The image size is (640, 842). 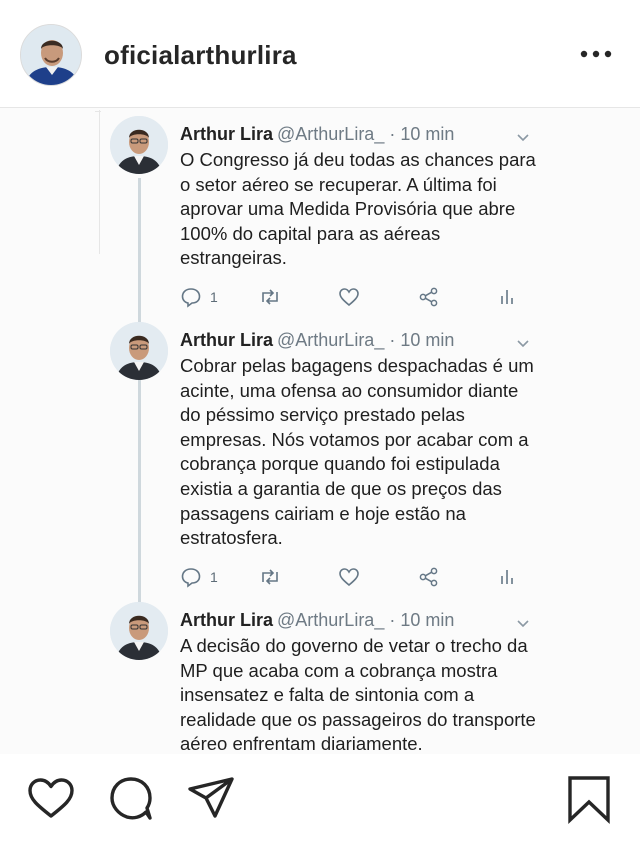 I want to click on heart-icon, so click(x=51, y=799).